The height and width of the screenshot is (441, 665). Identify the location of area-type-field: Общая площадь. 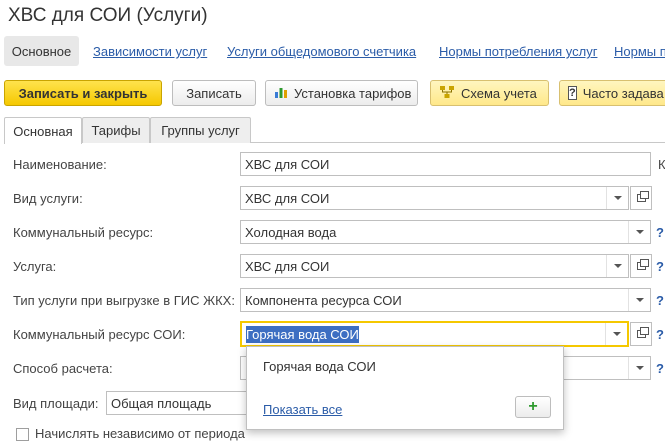
(186, 403).